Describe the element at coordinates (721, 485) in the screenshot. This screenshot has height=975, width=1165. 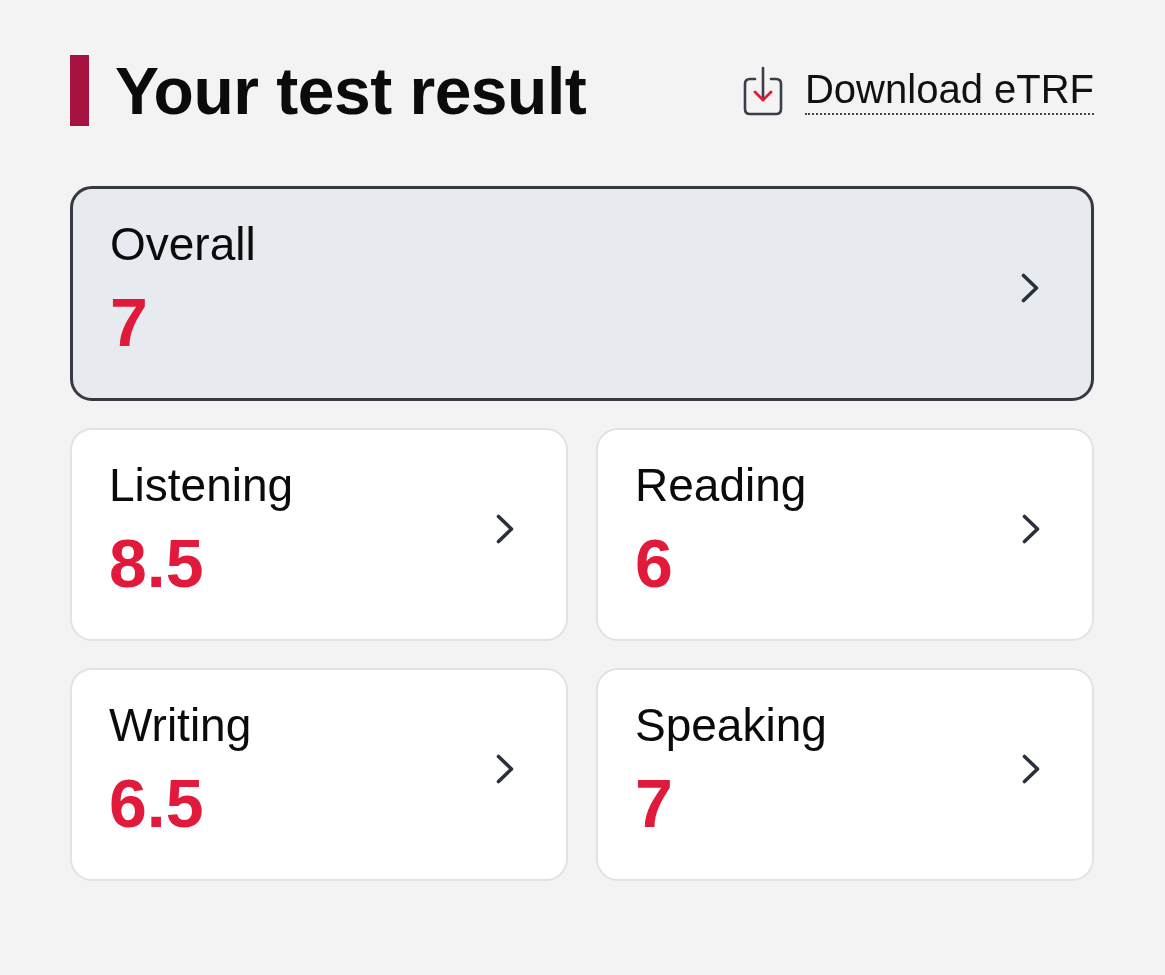
I see `score-label: Reading` at that location.